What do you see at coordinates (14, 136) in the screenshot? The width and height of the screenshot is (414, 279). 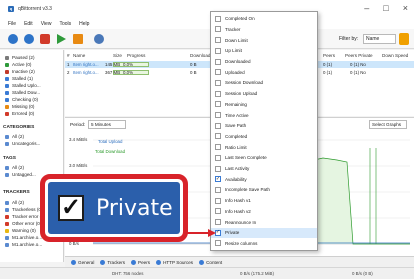 I see `sidebar-item-category-all: All (2)` at bounding box center [14, 136].